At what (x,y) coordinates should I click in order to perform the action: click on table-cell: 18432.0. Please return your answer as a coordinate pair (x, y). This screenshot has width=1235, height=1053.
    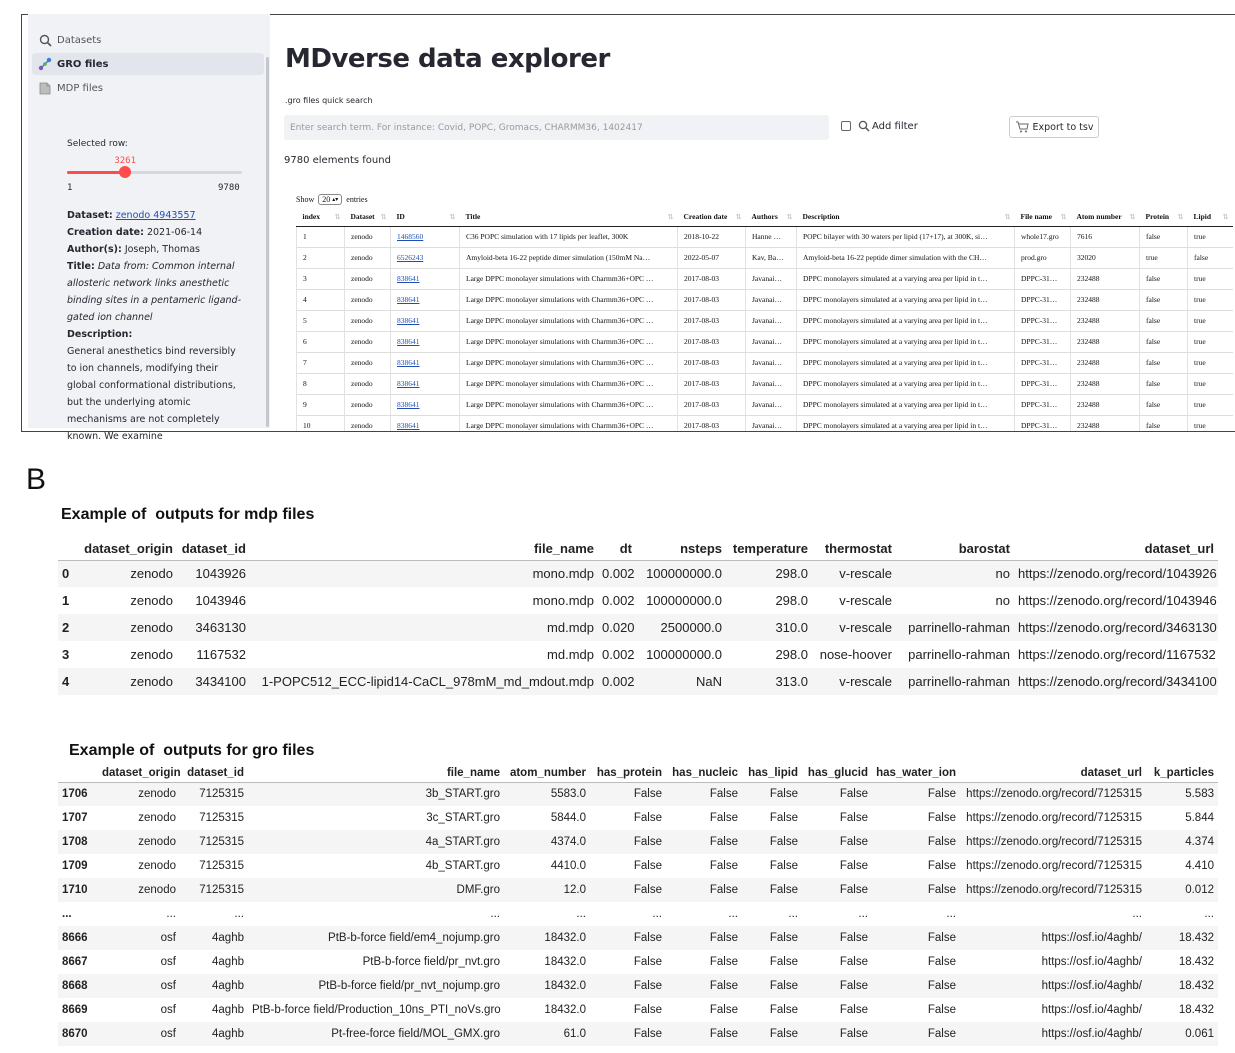
    Looking at the image, I should click on (565, 962).